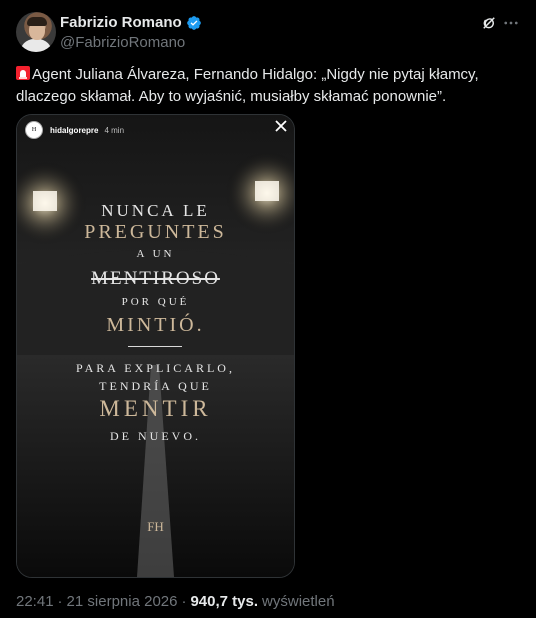 This screenshot has height=618, width=536. I want to click on story-time: 4 min, so click(114, 130).